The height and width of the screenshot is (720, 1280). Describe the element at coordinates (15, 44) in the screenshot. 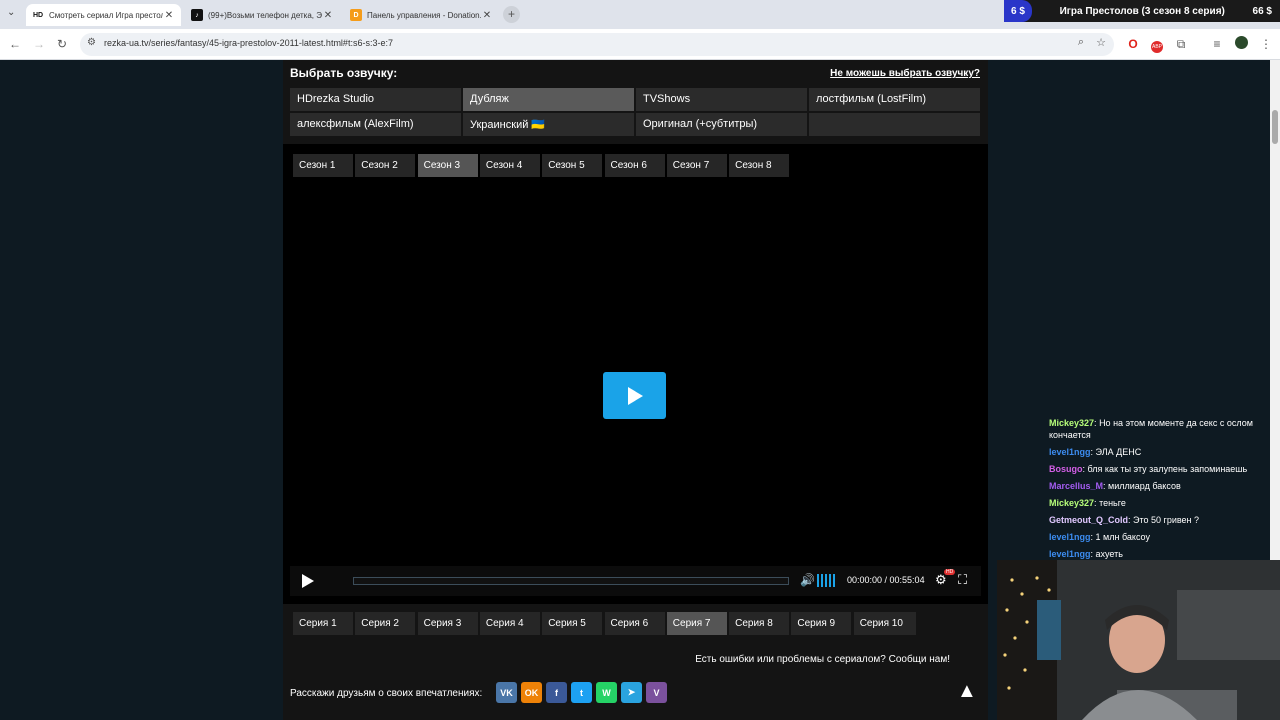

I see `back-icon: ←` at that location.